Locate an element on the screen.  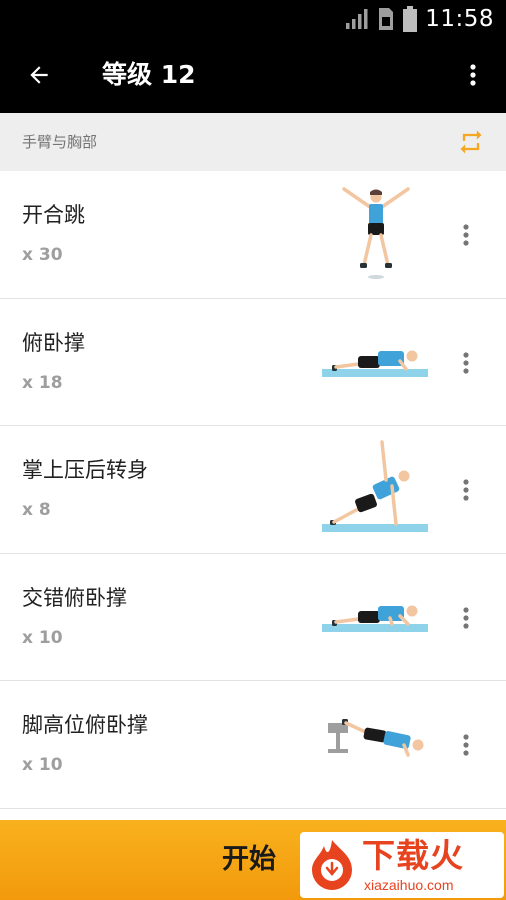
exercise-row: 交错俯卧撑 x 10 is located at coordinates (253, 617).